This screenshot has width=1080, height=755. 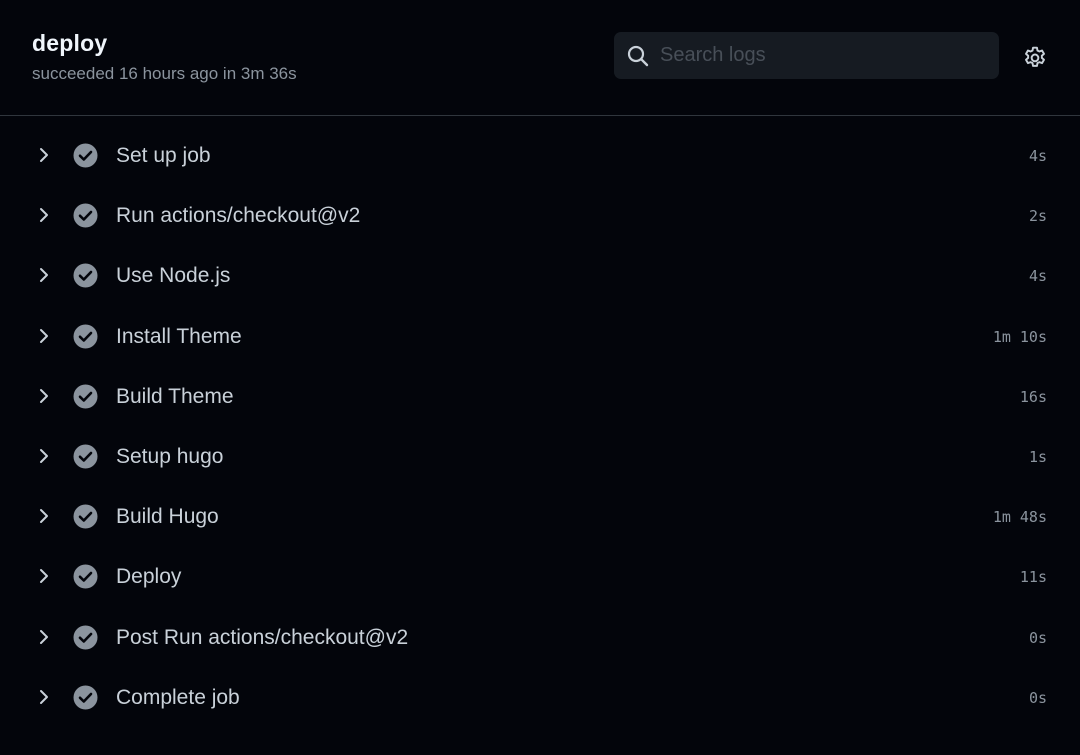 I want to click on step-row: Build Hugo 1m 48s, so click(x=540, y=518).